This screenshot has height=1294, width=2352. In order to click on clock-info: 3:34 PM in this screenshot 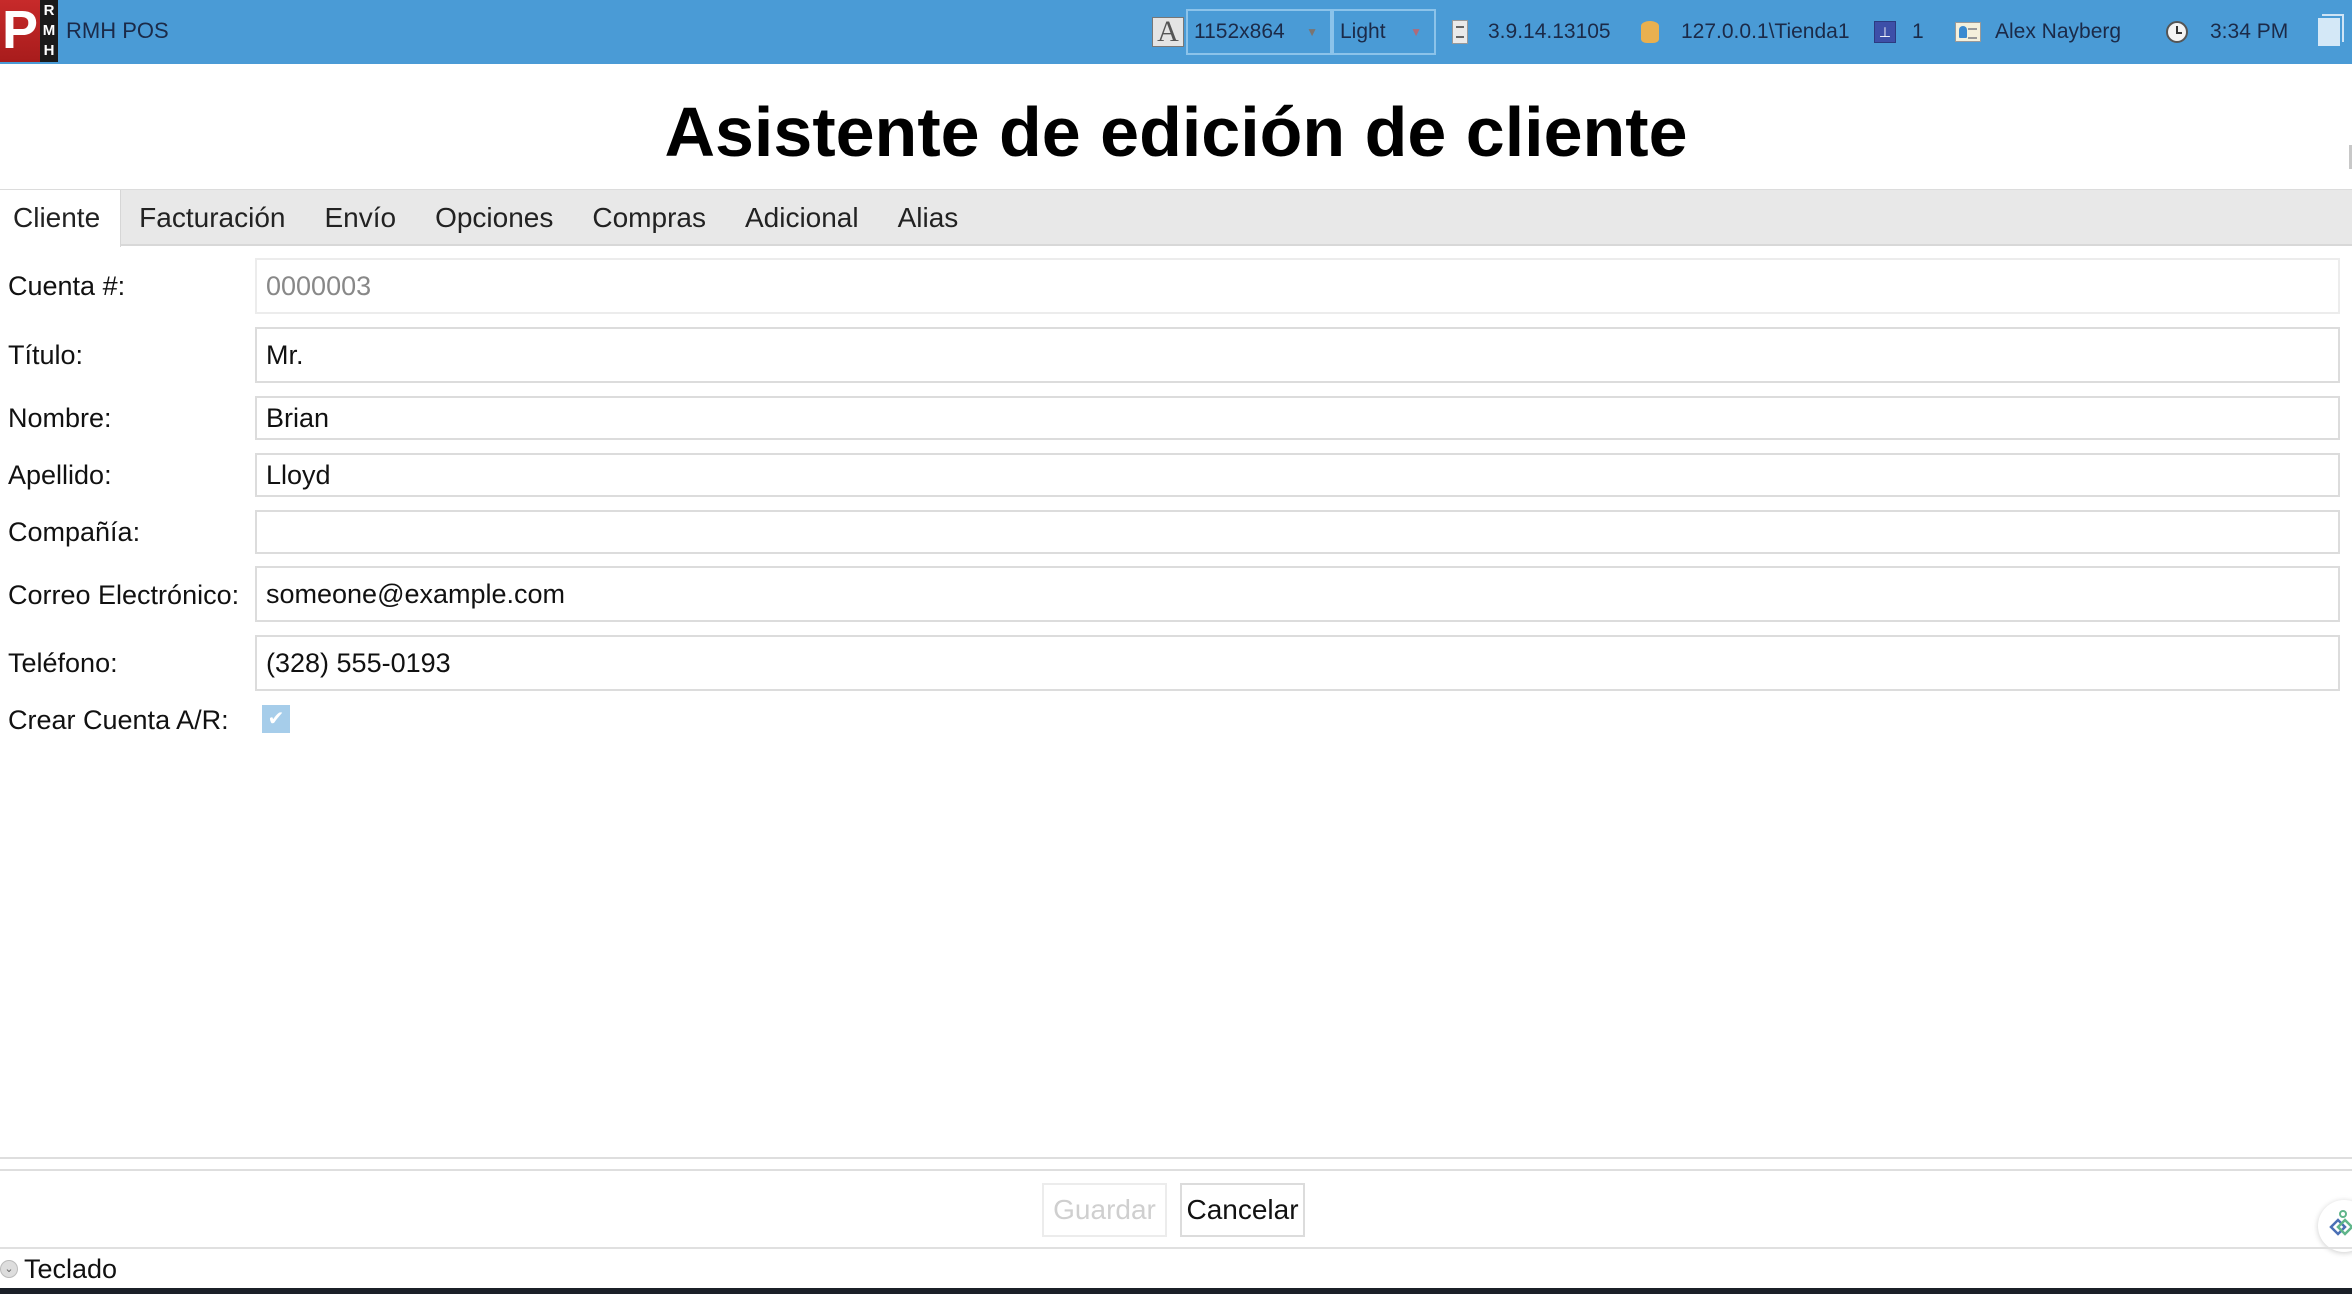, I will do `click(2227, 32)`.